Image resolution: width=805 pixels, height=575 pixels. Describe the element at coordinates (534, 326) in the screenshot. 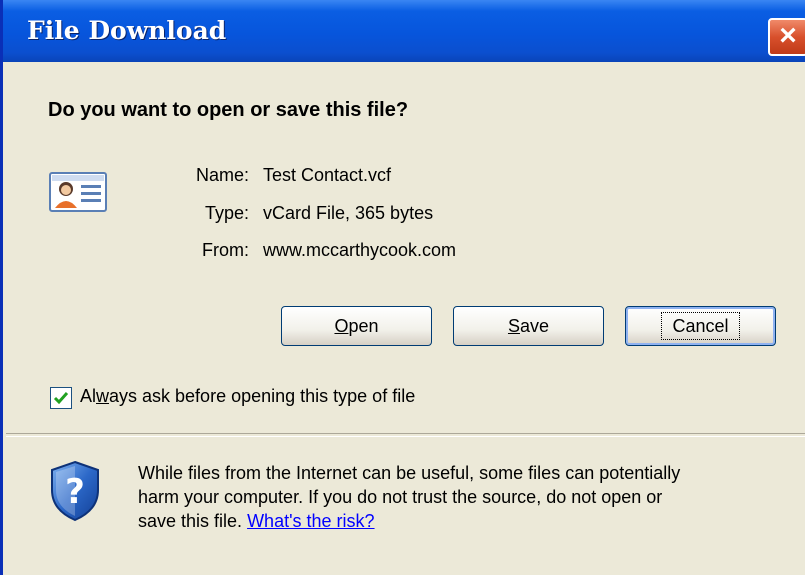

I see `save-label-rest: ave` at that location.